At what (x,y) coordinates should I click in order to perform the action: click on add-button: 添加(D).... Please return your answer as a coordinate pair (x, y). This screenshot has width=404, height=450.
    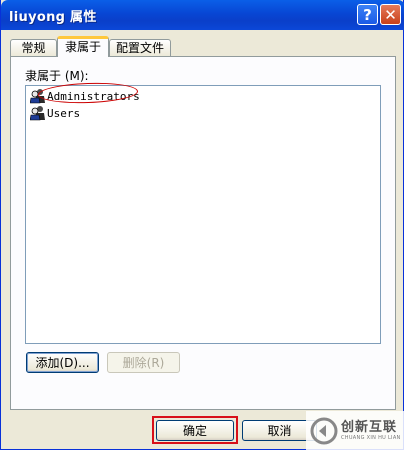
    Looking at the image, I should click on (62, 362).